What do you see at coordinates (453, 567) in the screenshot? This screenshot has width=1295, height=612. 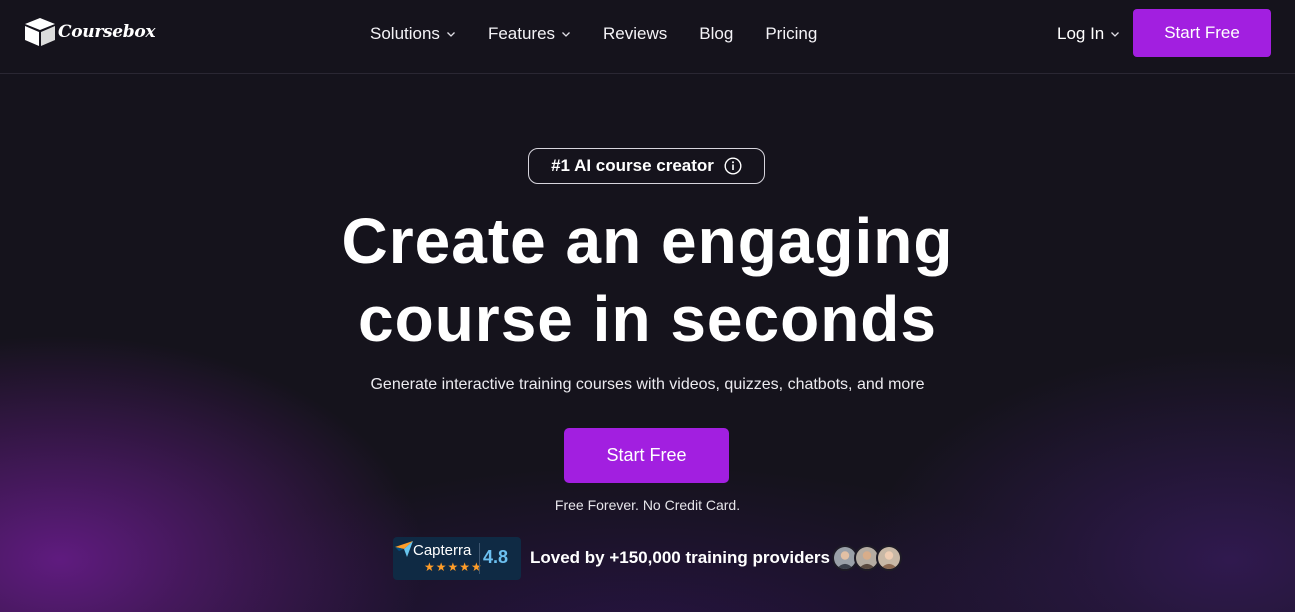 I see `rating-stars: ★★★★★` at bounding box center [453, 567].